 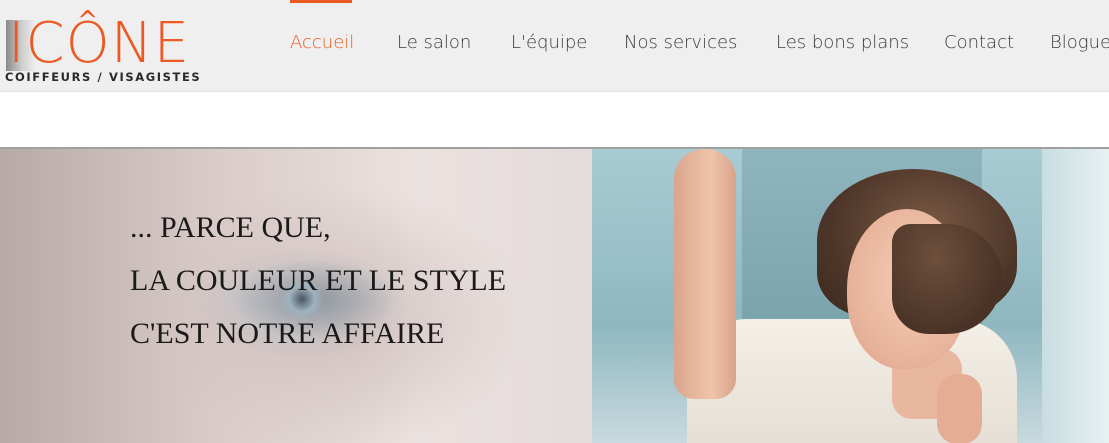 I want to click on nav-item-blogue: Blogue, so click(x=1079, y=42).